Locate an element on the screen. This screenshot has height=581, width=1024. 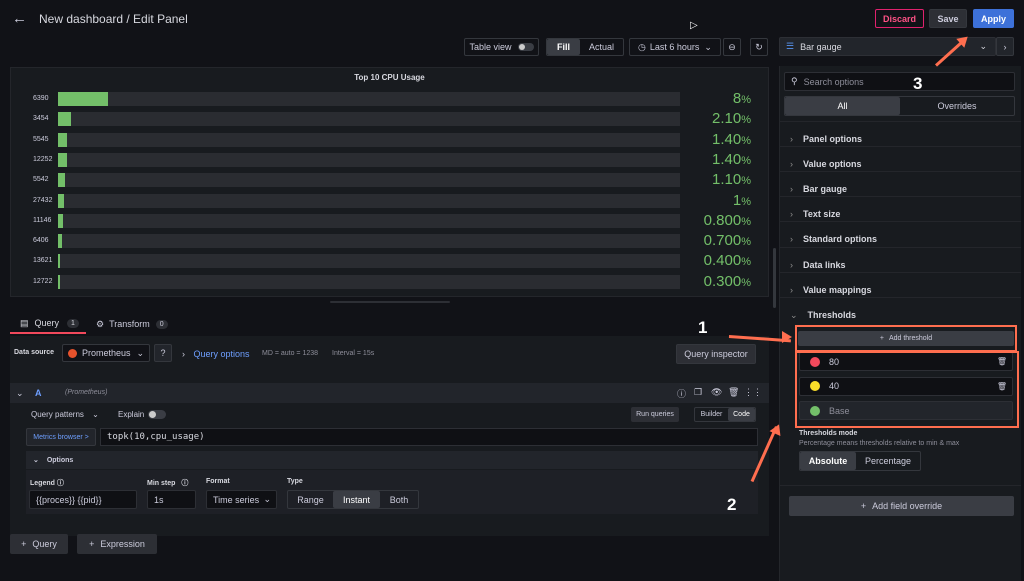
apply-button: Apply is located at coordinates (993, 18).